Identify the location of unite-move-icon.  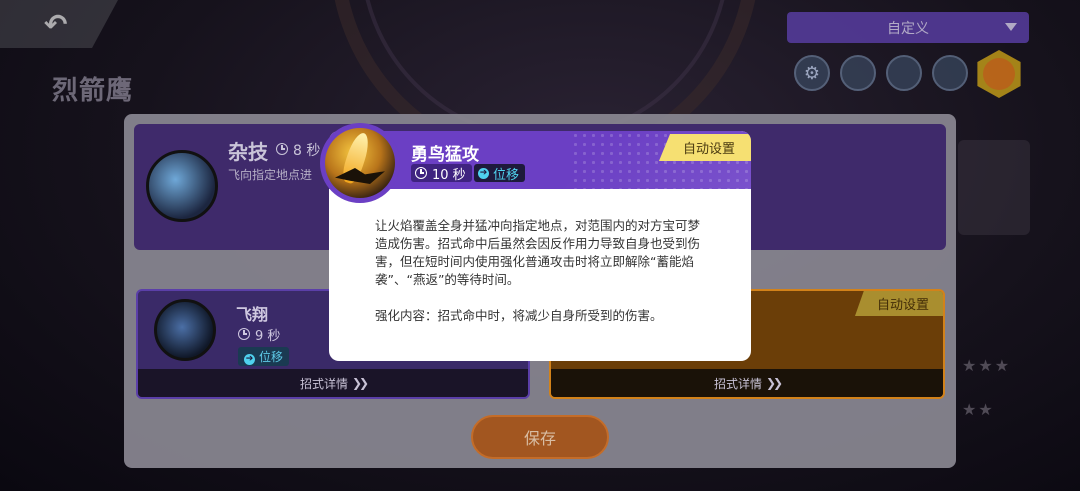
(999, 74).